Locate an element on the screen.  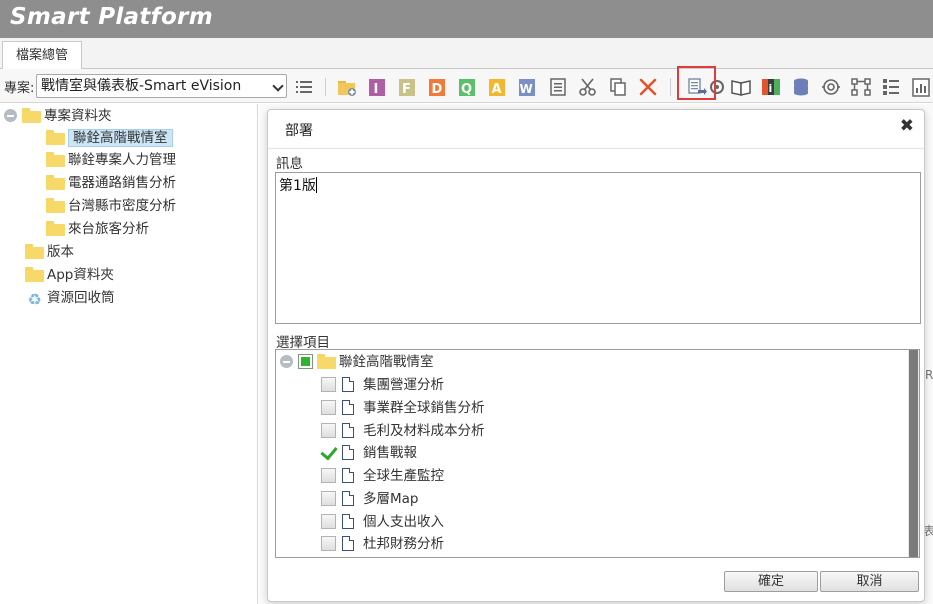
partial-checkbox is located at coordinates (305, 361).